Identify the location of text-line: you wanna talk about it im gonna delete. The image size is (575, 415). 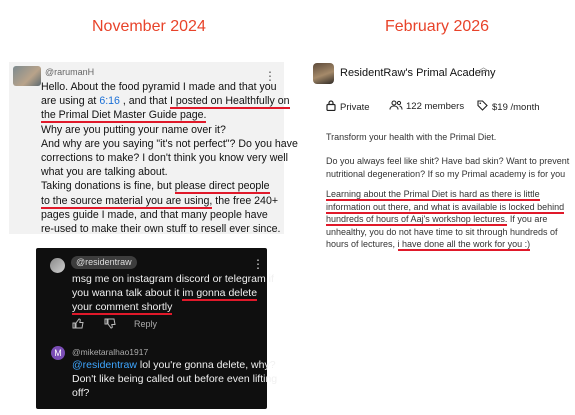
(165, 293).